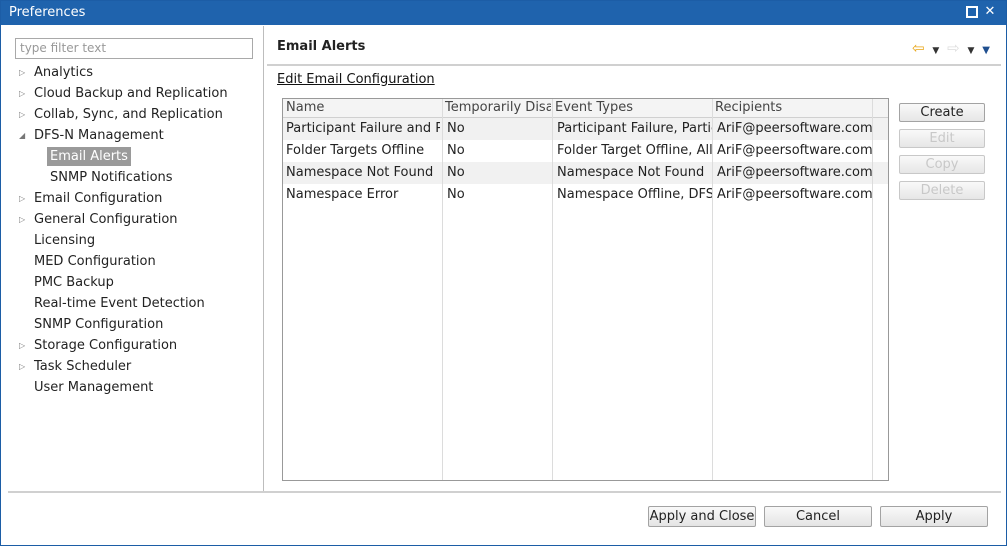 The height and width of the screenshot is (546, 1007). I want to click on tree-item-label: DFS-N Management, so click(99, 135).